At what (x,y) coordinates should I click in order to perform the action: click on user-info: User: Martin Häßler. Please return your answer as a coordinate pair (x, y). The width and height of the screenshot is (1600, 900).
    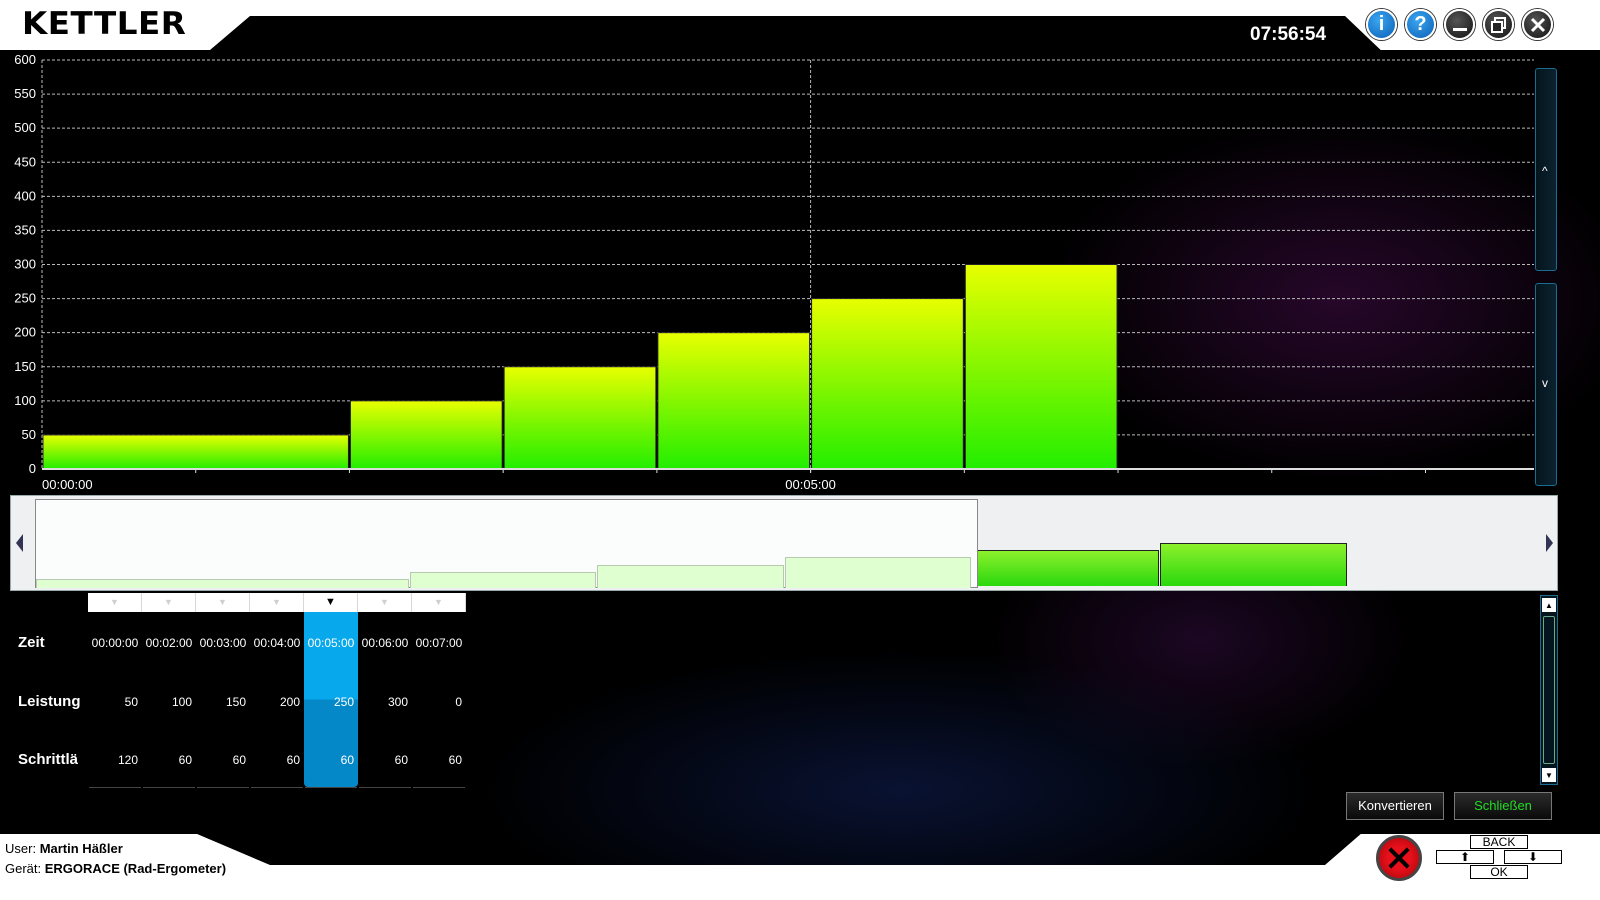
    Looking at the image, I should click on (64, 848).